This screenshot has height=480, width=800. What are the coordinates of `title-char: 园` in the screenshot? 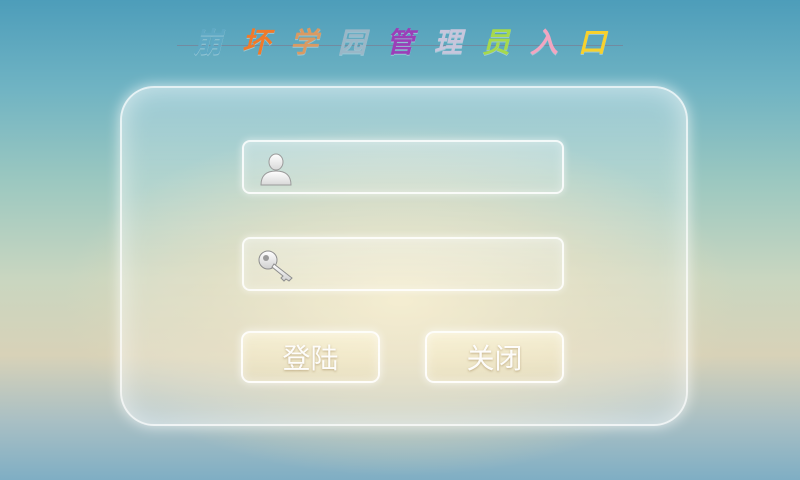 It's located at (351, 42).